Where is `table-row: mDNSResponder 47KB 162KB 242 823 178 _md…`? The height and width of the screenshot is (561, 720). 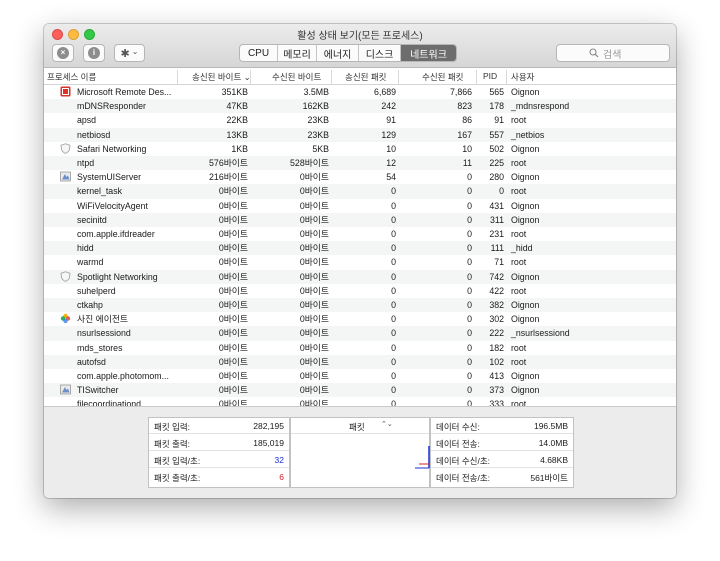
table-row: mDNSResponder 47KB 162KB 242 823 178 _md… is located at coordinates (360, 106).